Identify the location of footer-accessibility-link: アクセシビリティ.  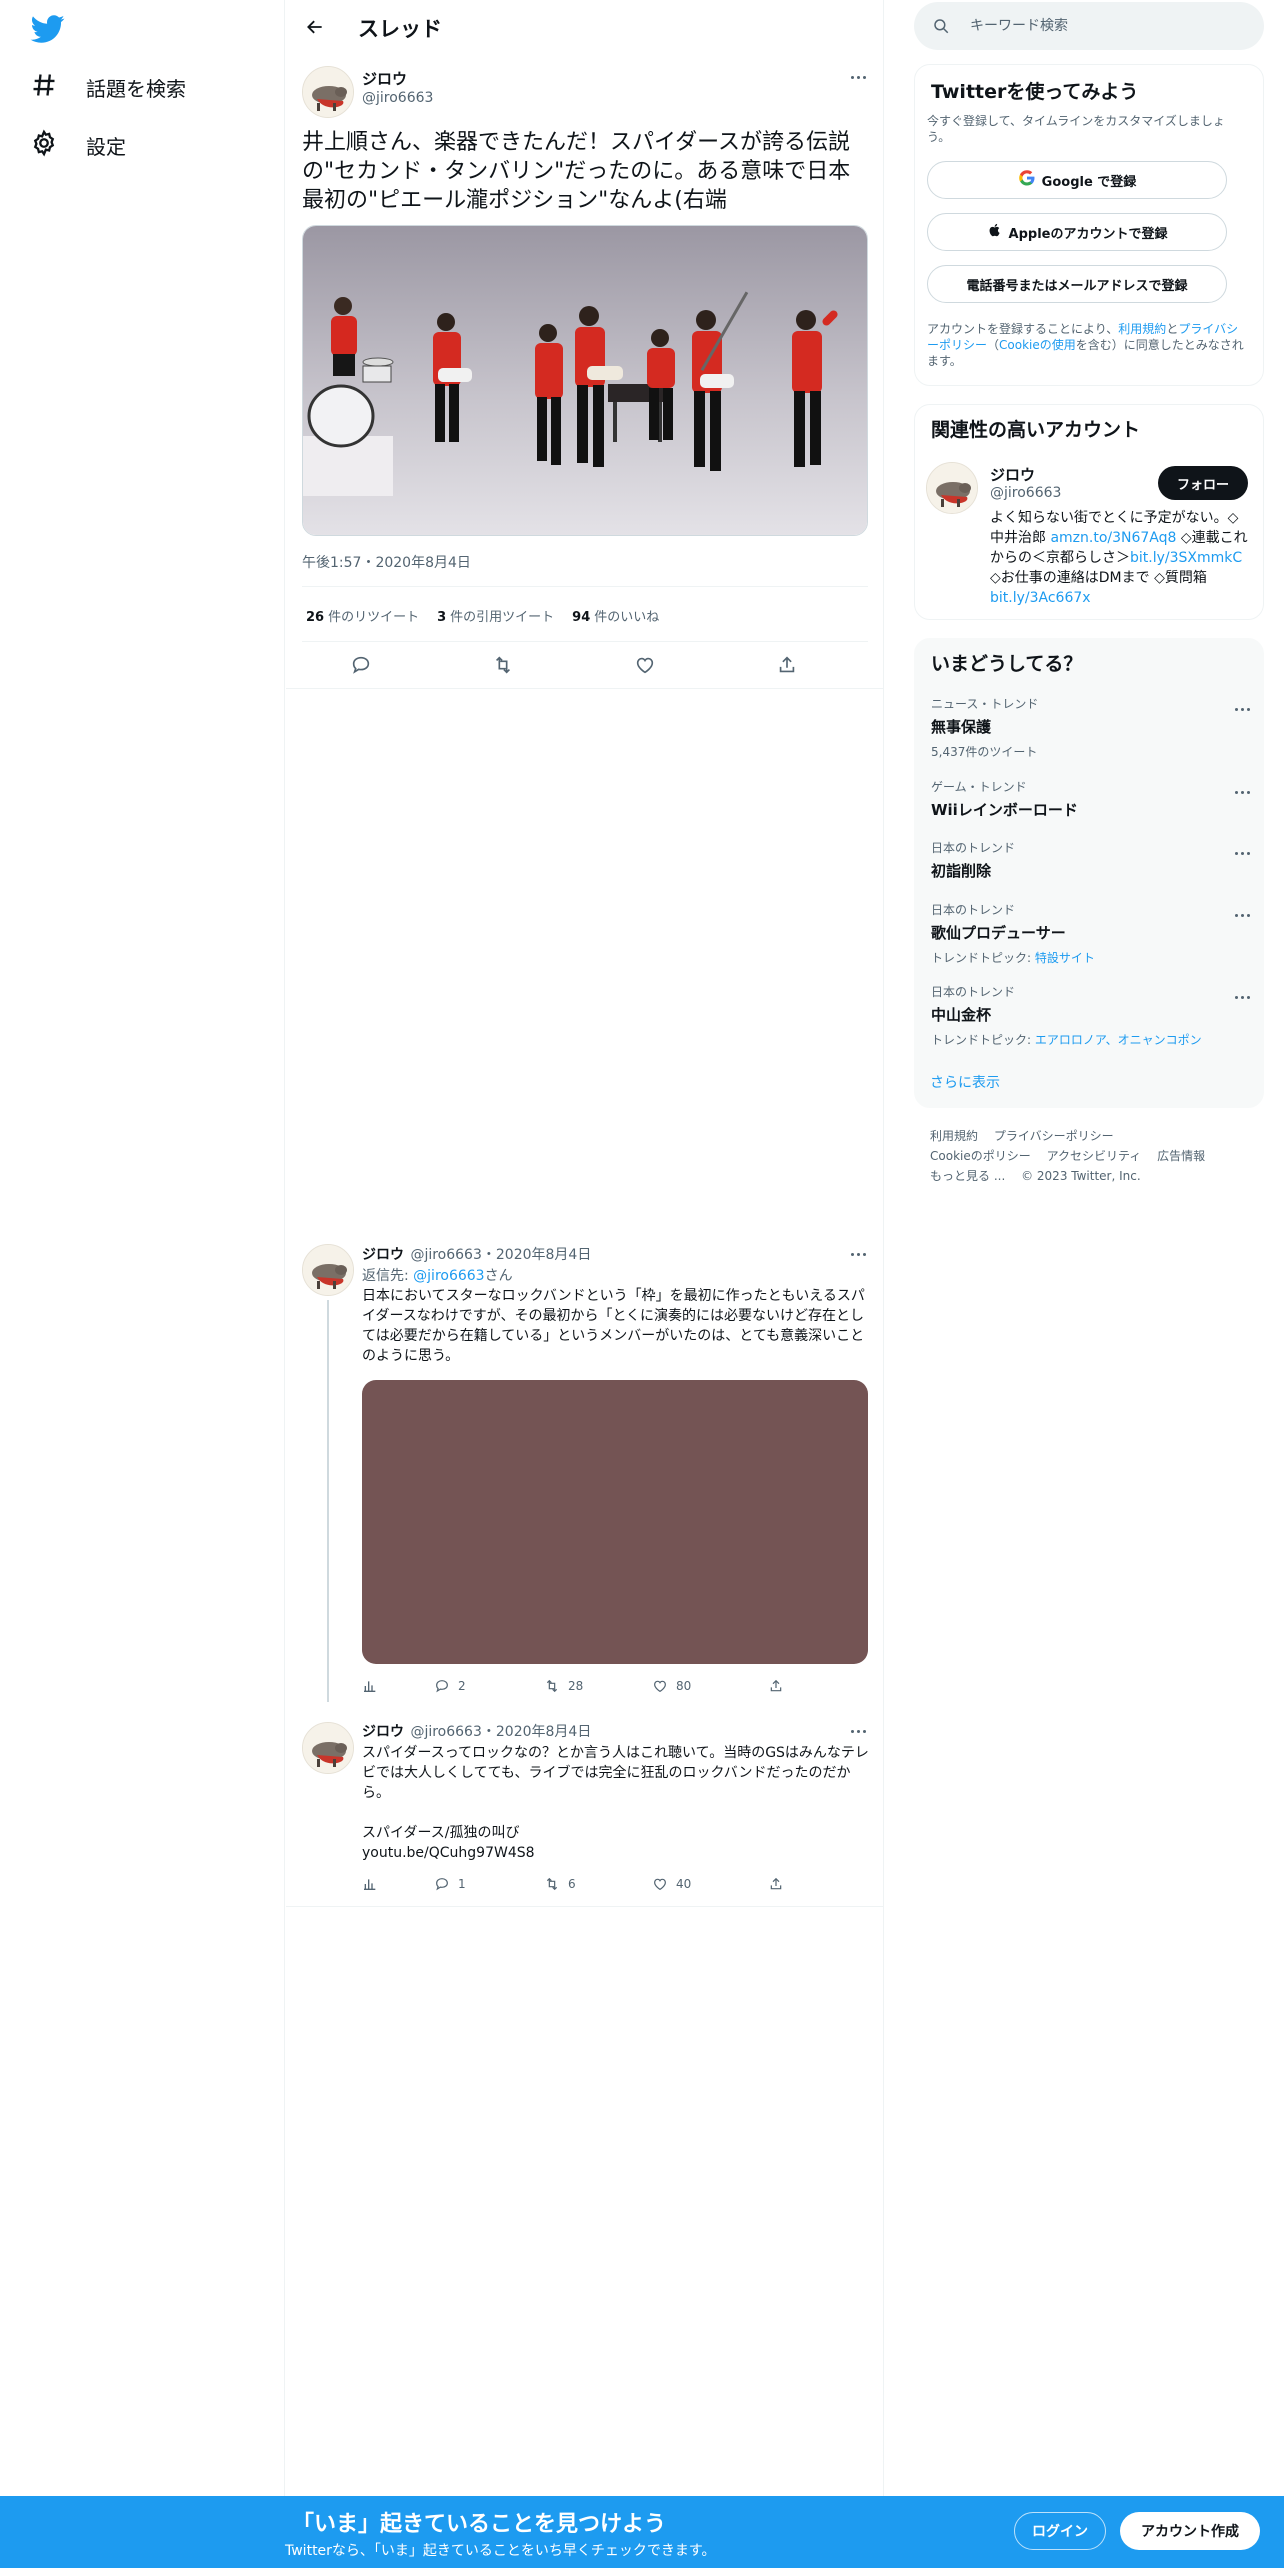
(1094, 1156).